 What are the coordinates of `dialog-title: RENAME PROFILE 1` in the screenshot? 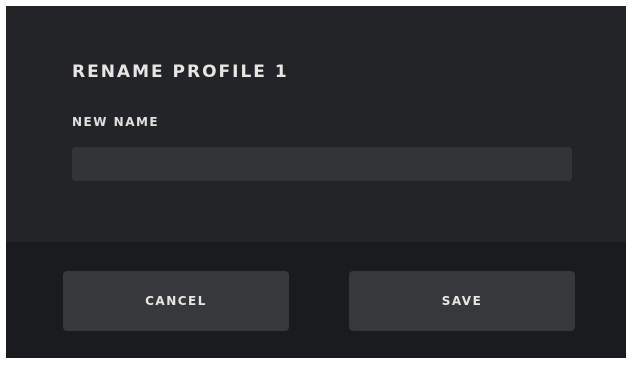 It's located at (180, 72).